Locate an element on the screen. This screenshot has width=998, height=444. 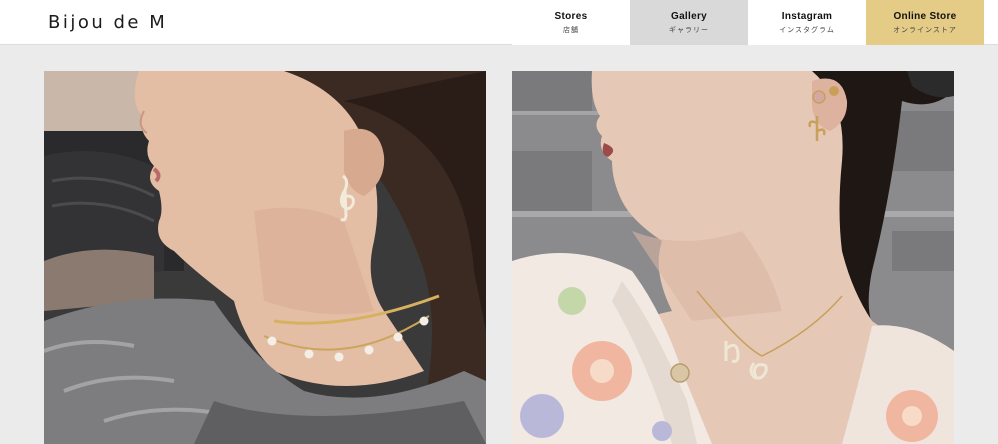
nav-instagram: Instagram インスタグラム is located at coordinates (807, 22).